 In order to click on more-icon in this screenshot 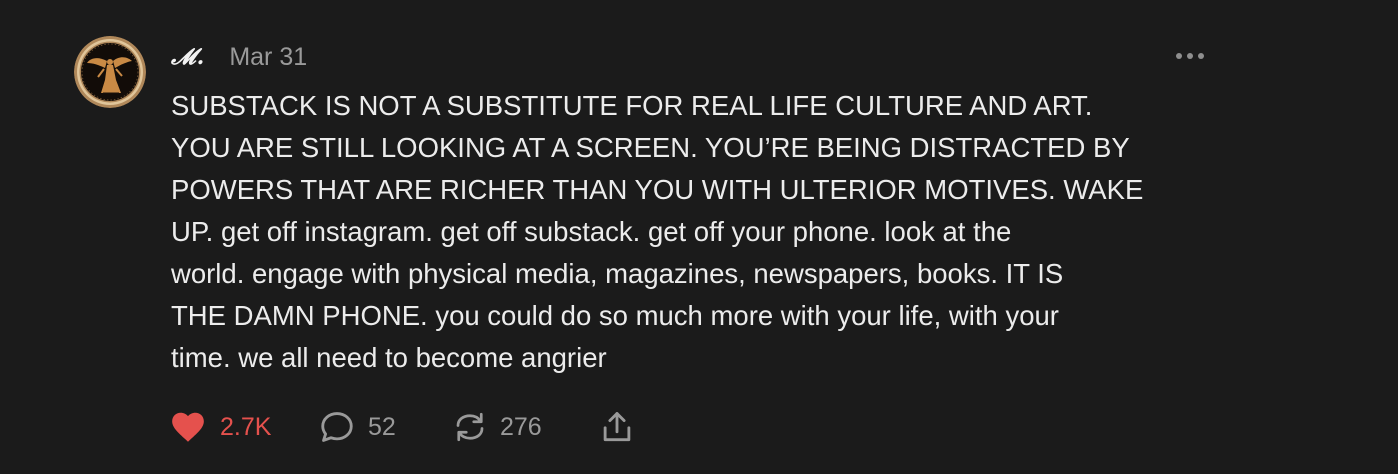, I will do `click(1190, 56)`.